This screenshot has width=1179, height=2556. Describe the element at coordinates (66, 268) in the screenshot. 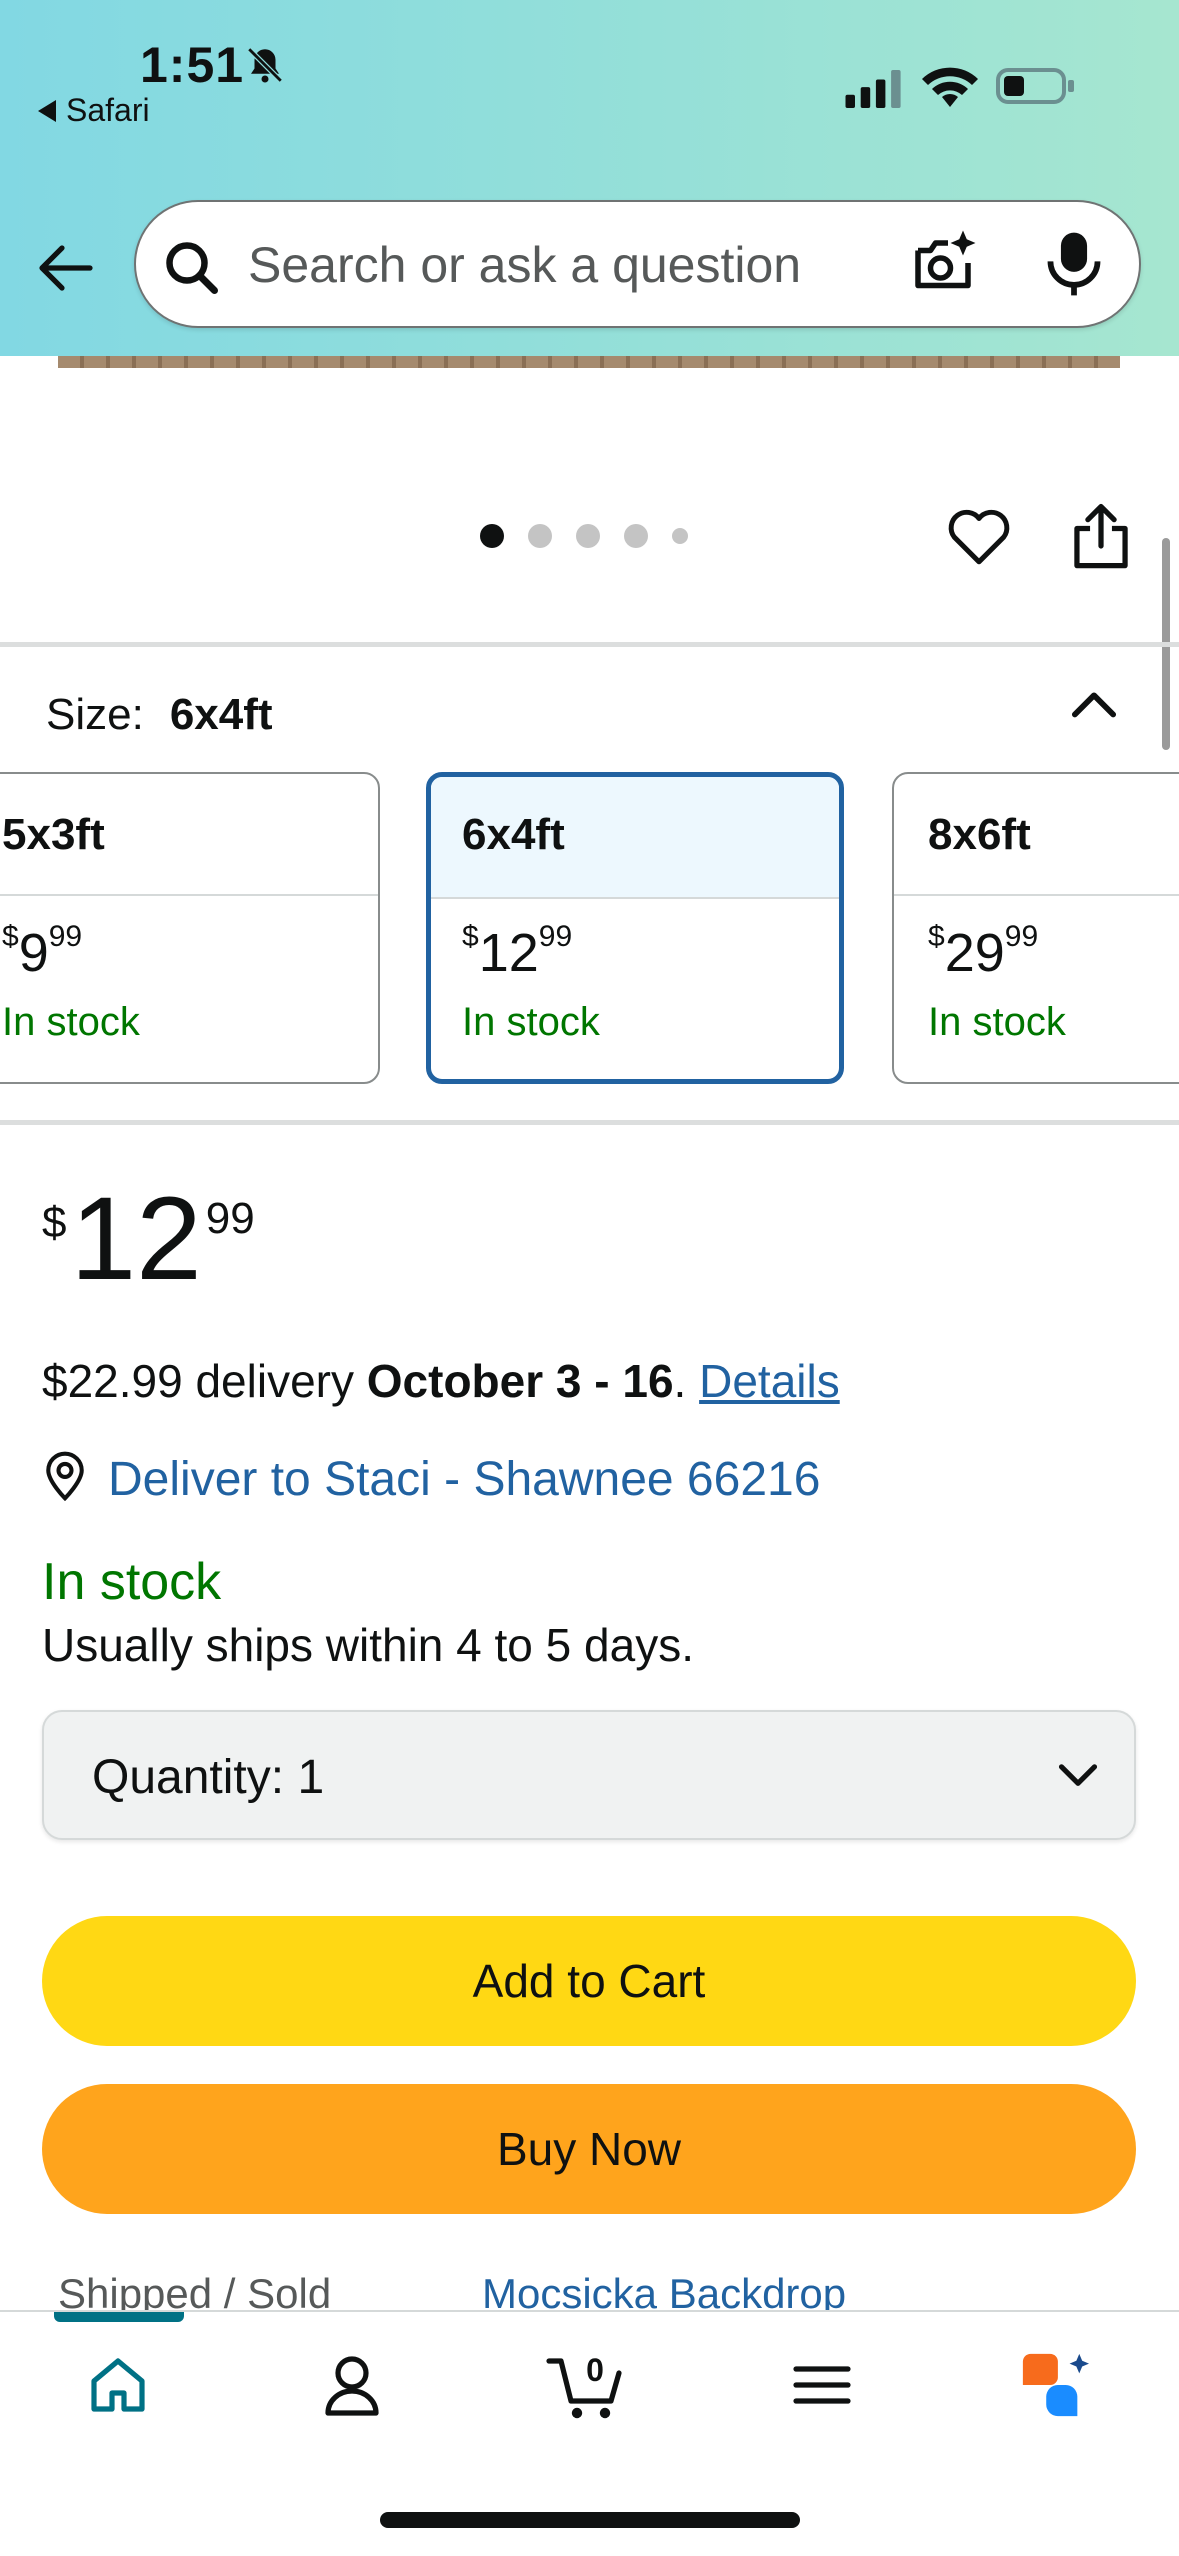

I see `back-arrow-icon` at that location.